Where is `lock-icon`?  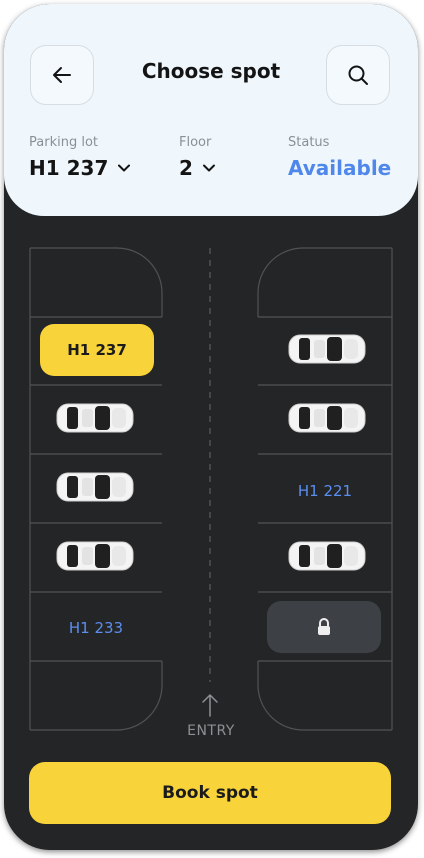 lock-icon is located at coordinates (324, 626).